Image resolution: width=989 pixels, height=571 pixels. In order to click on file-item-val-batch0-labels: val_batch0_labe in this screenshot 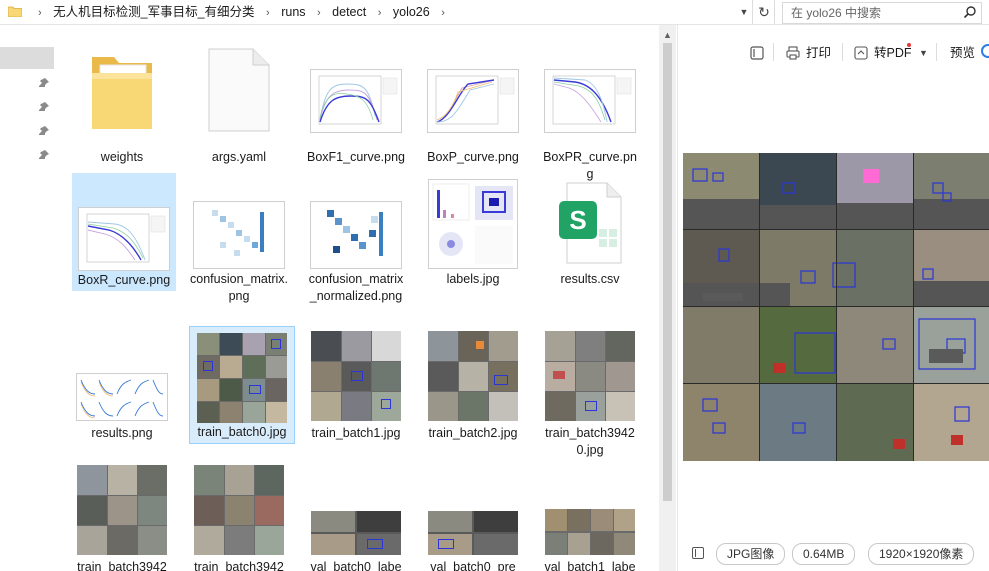, I will do `click(356, 515)`.